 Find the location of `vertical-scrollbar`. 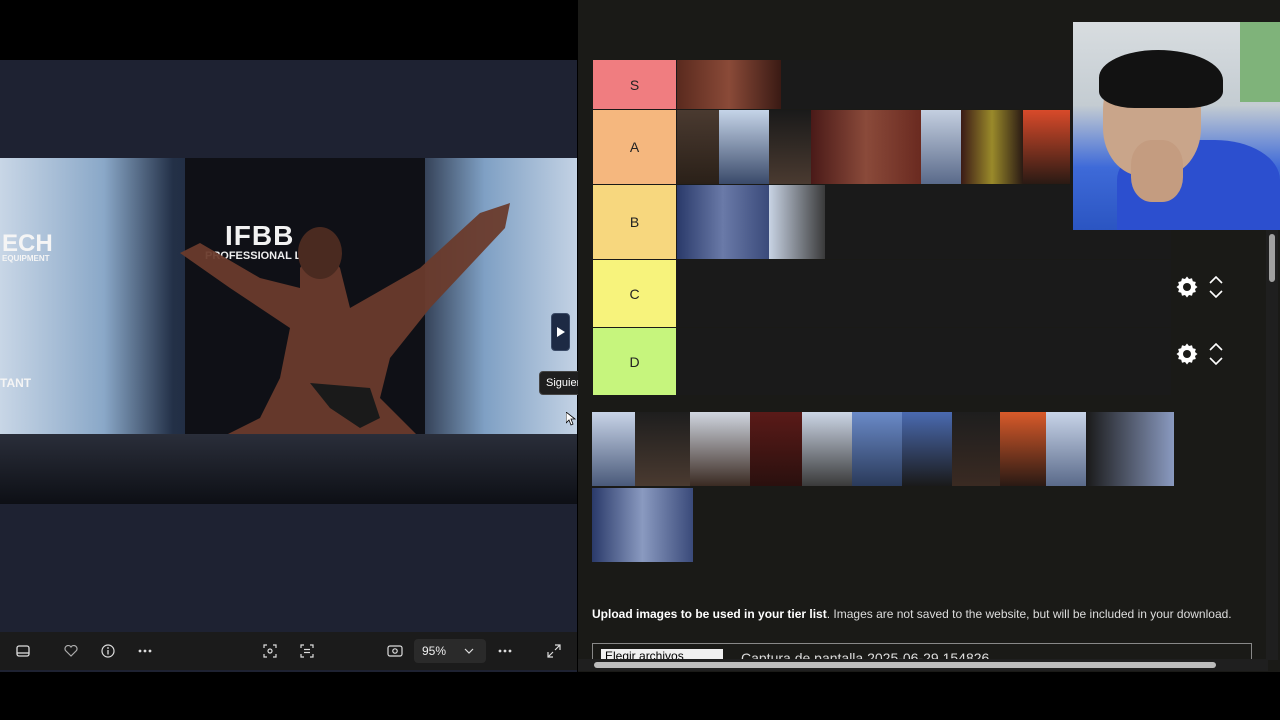

vertical-scrollbar is located at coordinates (1272, 445).